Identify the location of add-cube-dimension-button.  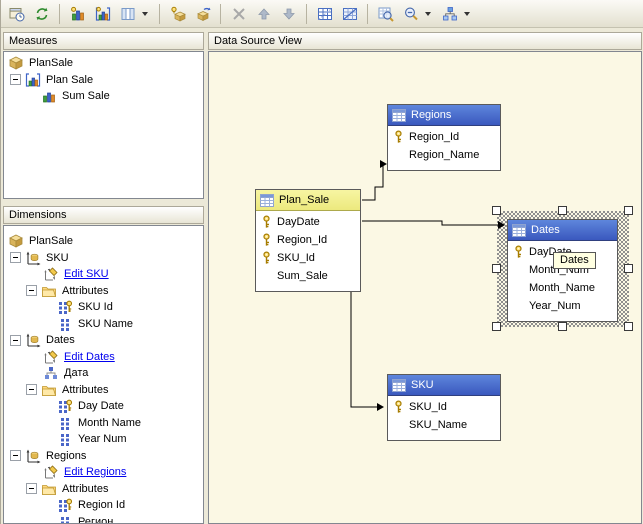
(177, 14).